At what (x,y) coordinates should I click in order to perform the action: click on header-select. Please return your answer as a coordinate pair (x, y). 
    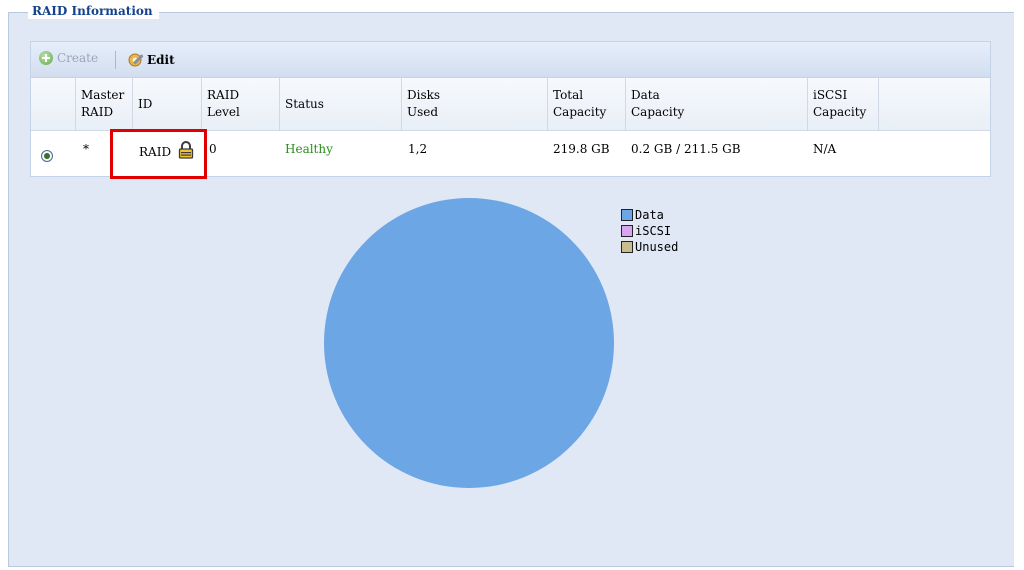
    Looking at the image, I should click on (53, 104).